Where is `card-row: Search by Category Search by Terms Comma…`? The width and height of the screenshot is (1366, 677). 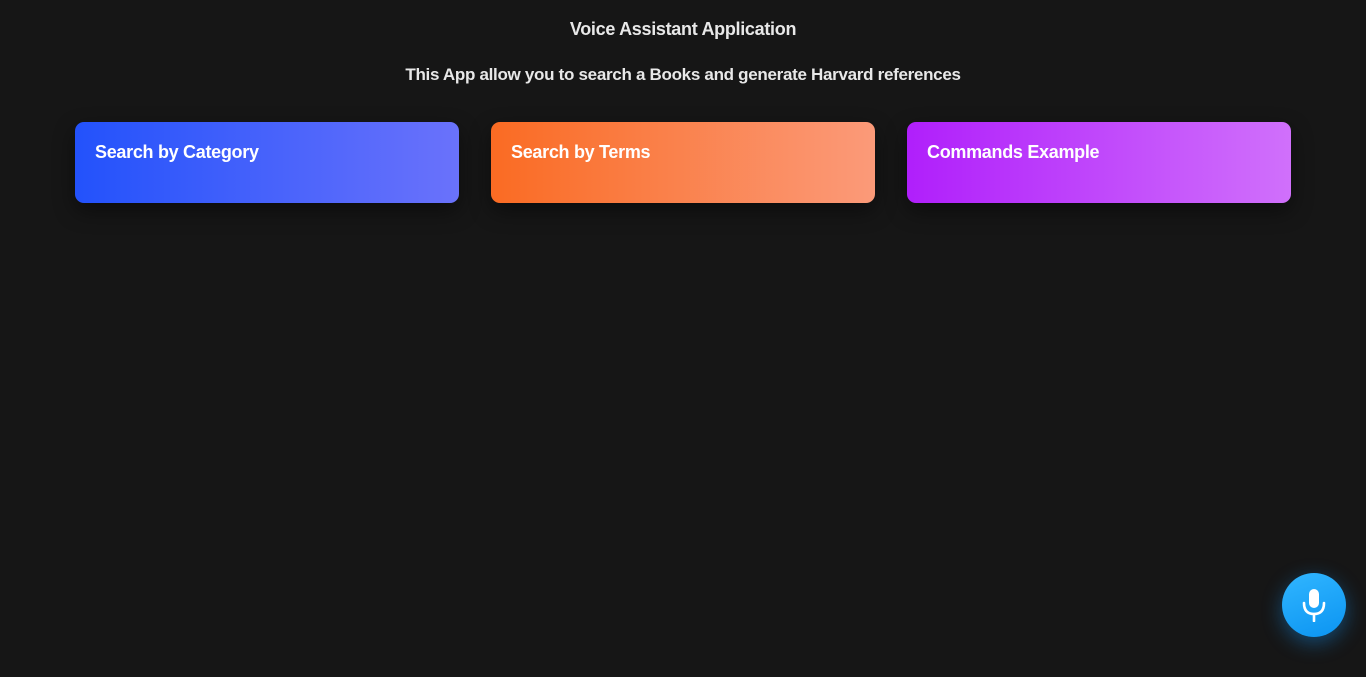 card-row: Search by Category Search by Terms Comma… is located at coordinates (683, 162).